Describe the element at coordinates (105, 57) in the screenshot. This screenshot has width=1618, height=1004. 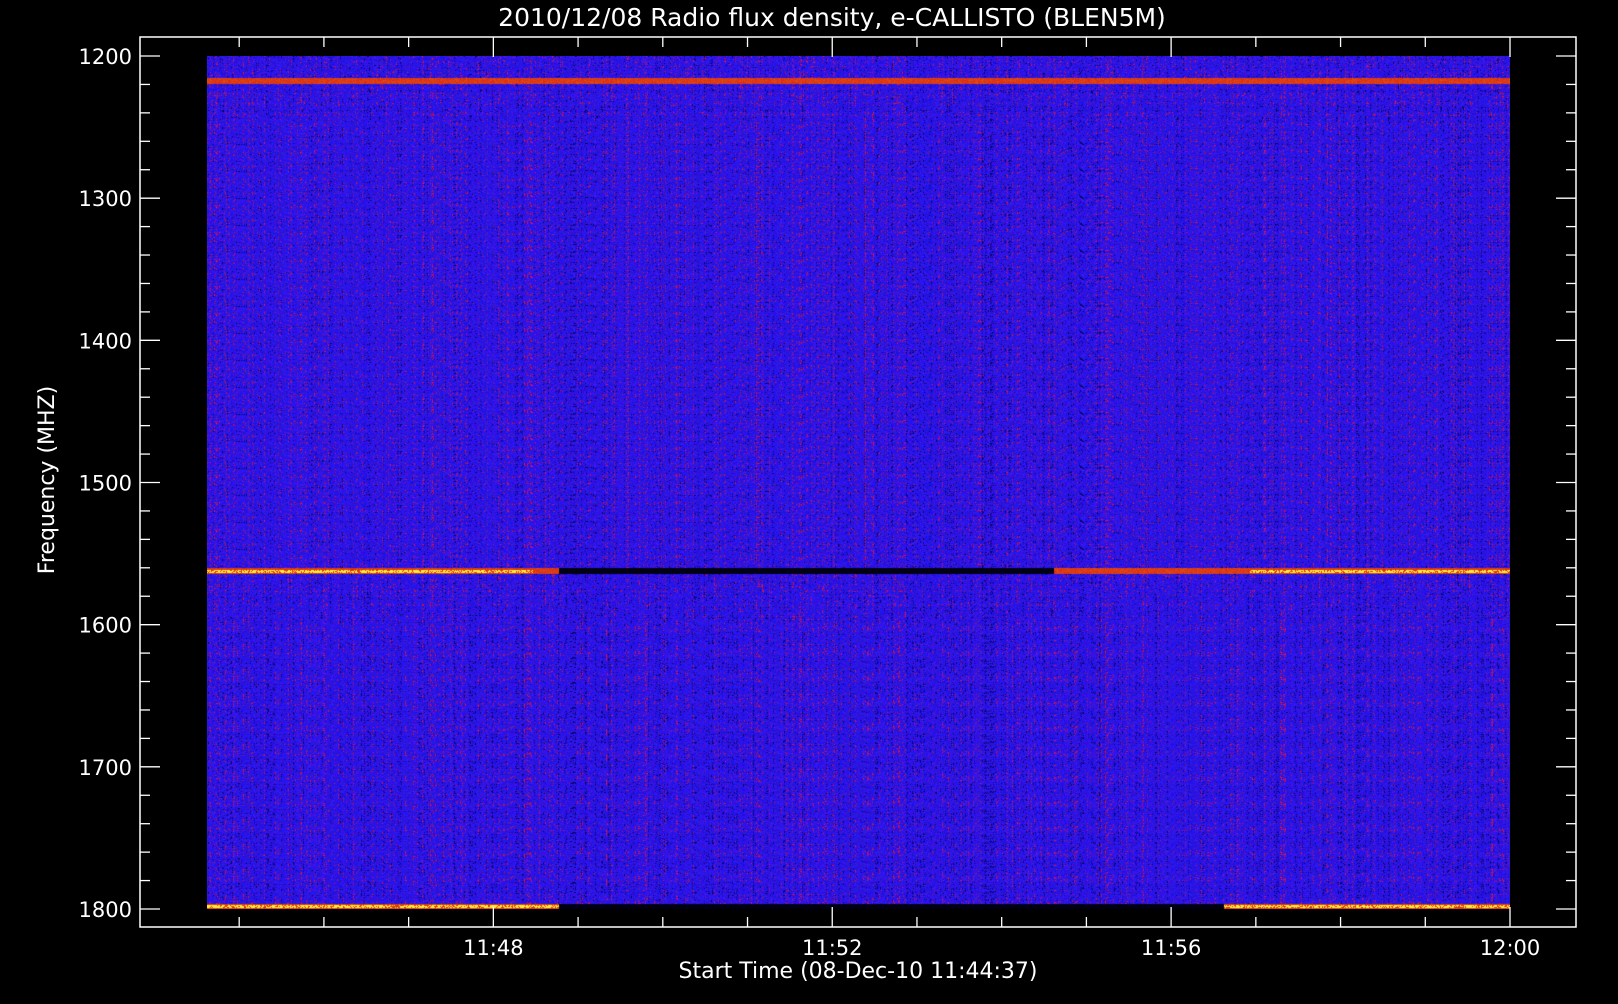
I see `y-tick-label: 1200` at that location.